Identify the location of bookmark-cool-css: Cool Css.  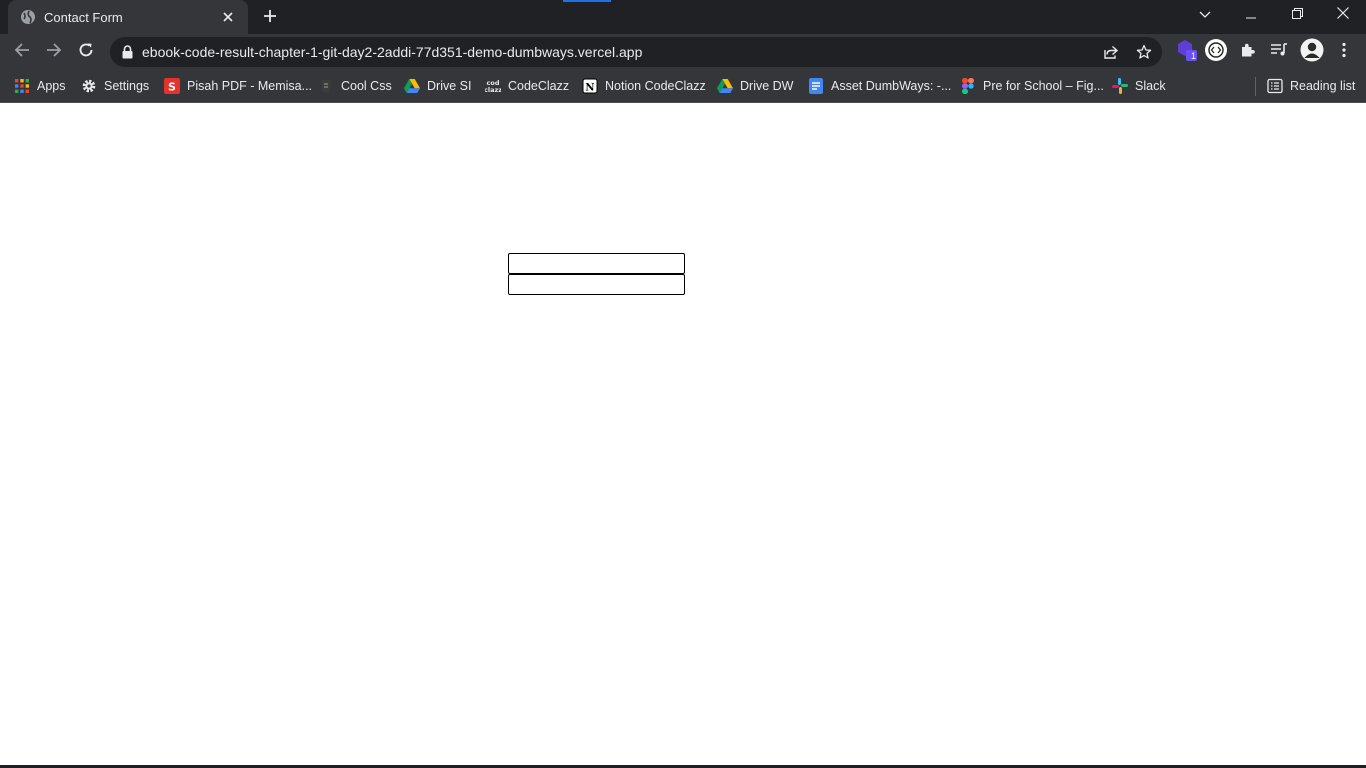
(355, 86).